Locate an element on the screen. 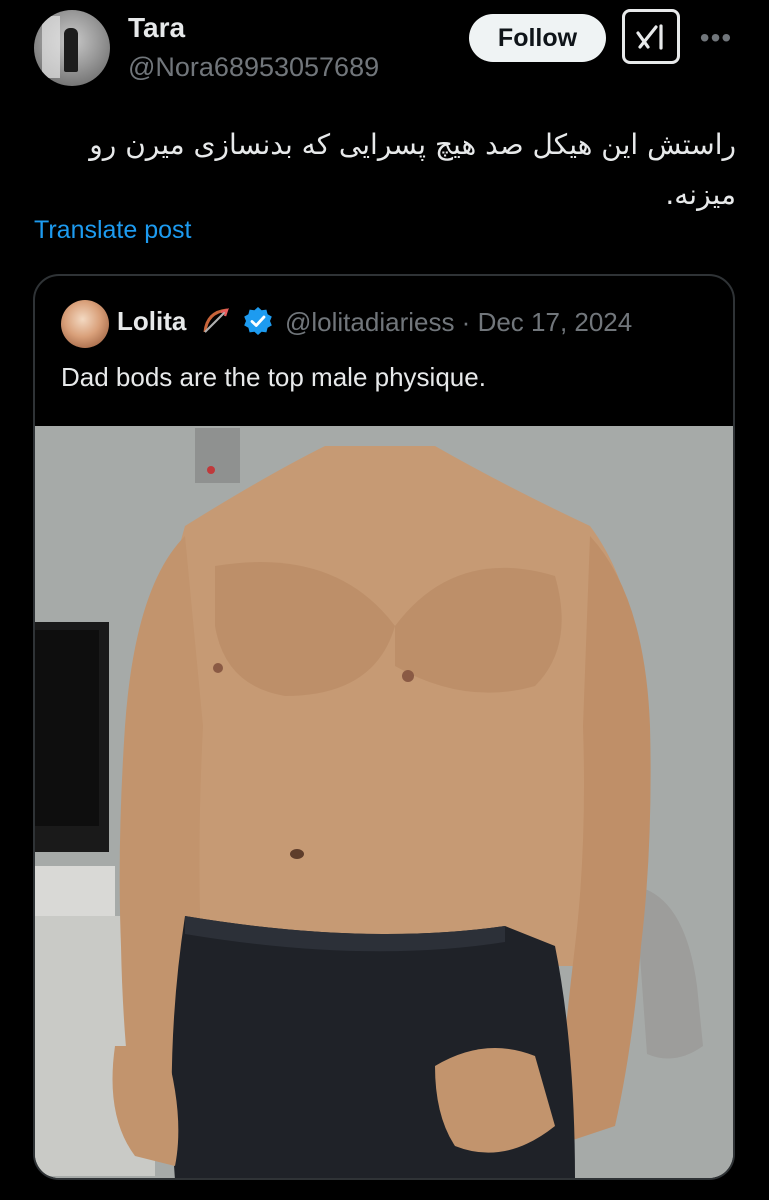 This screenshot has height=1200, width=769. quoted-author-avatar is located at coordinates (85, 324).